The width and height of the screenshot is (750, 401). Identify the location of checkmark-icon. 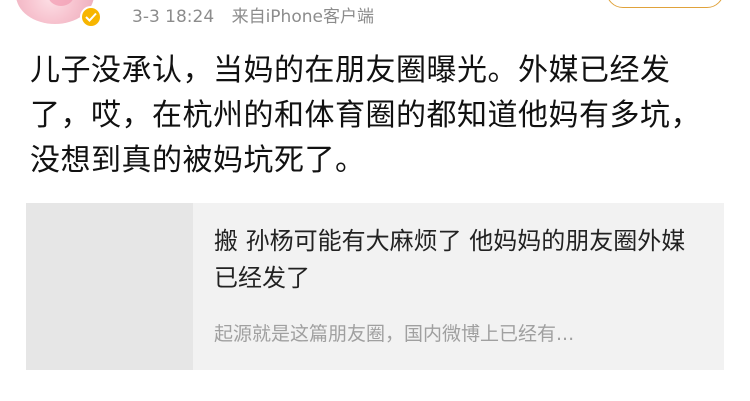
(91, 17).